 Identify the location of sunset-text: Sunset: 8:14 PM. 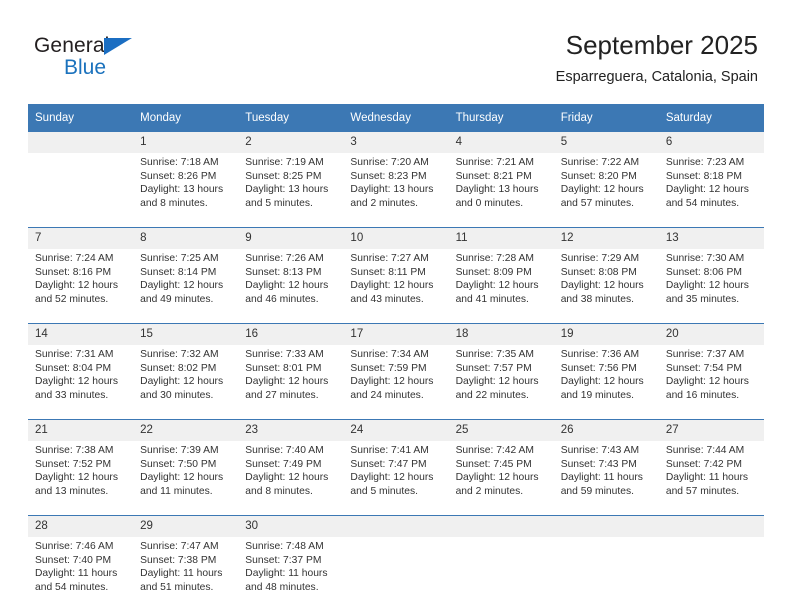
(178, 272).